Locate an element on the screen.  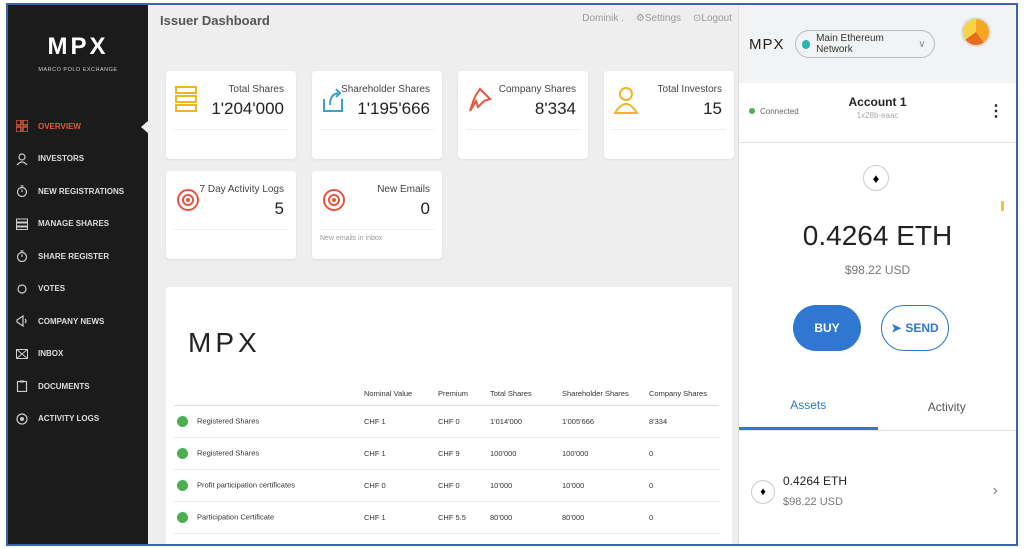
page-title: Issuer Dashboard is located at coordinates (215, 20).